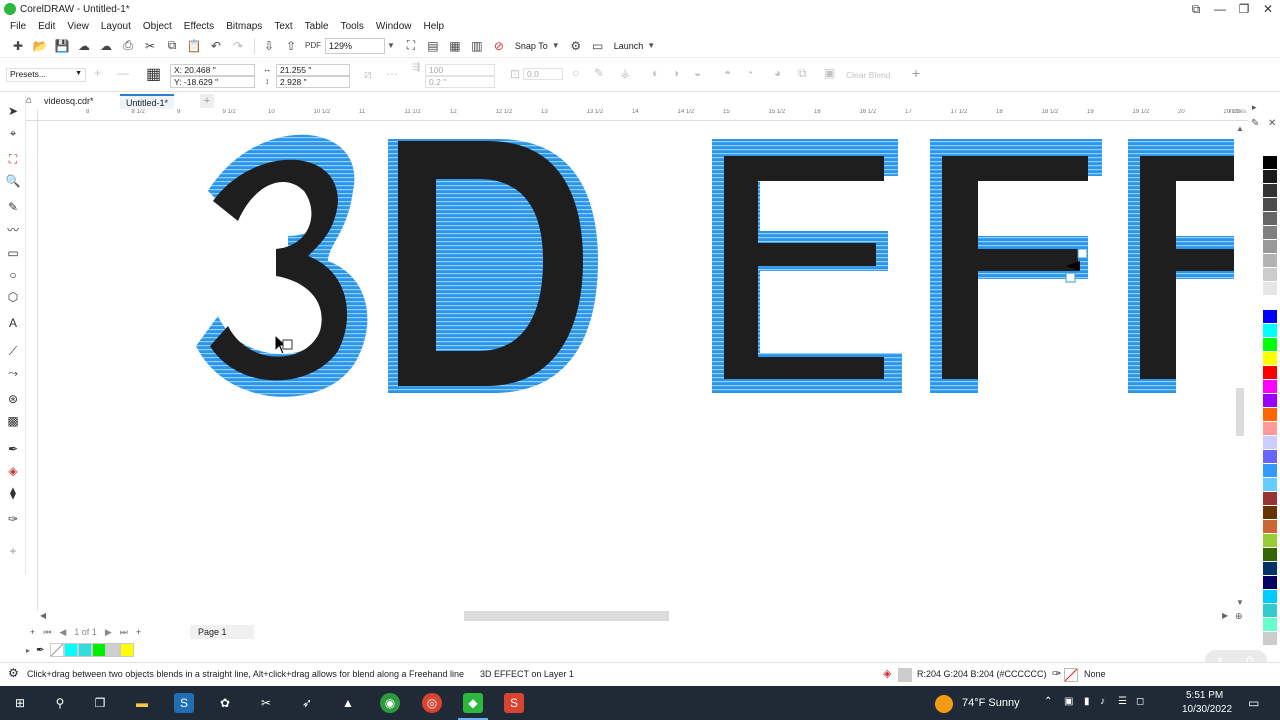 The image size is (1280, 720). Describe the element at coordinates (142, 703) in the screenshot. I see `file-explorer-icon: ▬` at that location.